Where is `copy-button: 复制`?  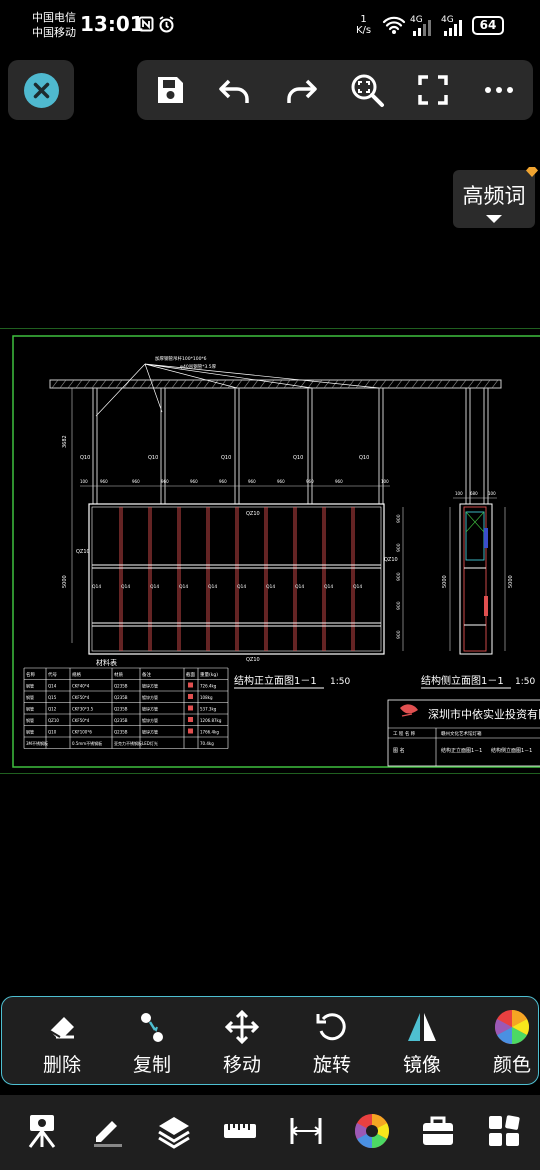 copy-button: 复制 is located at coordinates (152, 1044).